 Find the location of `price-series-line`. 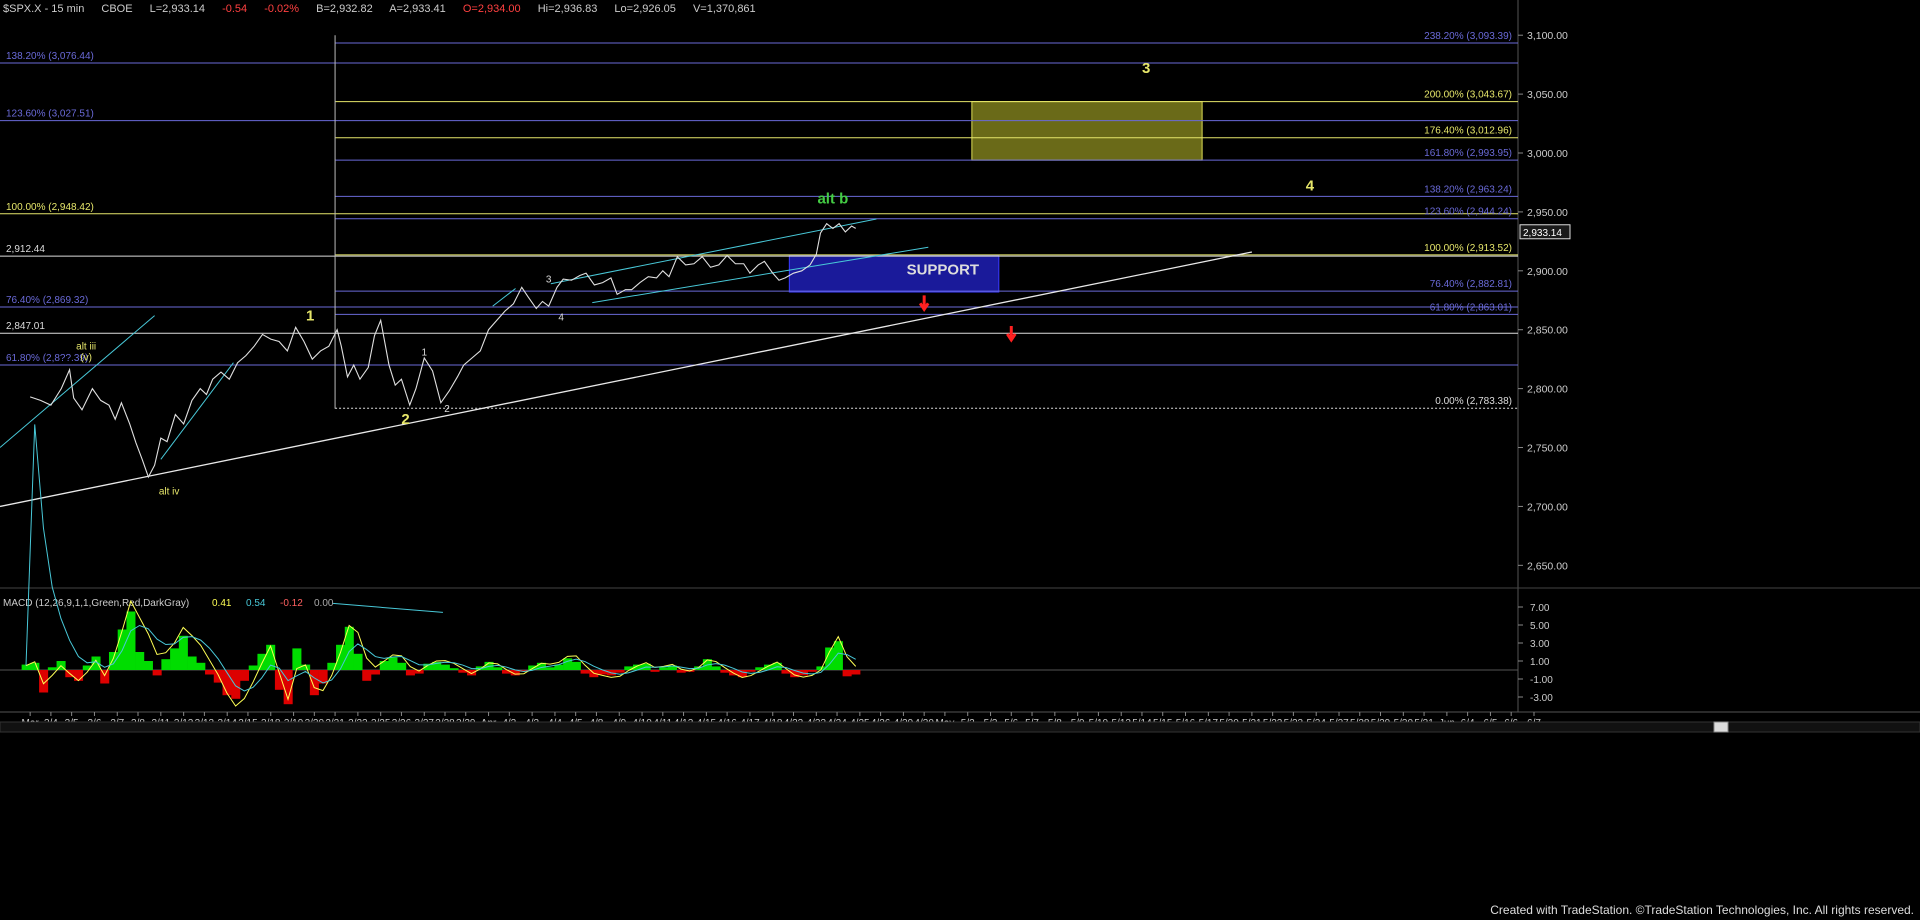

price-series-line is located at coordinates (442, 350).